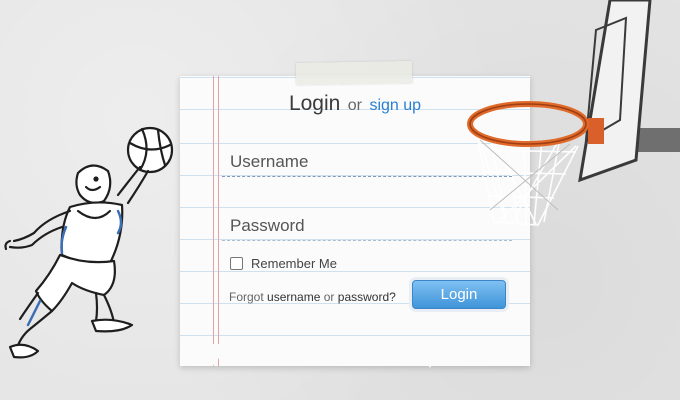  Describe the element at coordinates (293, 297) in the screenshot. I see `forgot-username-link: username` at that location.